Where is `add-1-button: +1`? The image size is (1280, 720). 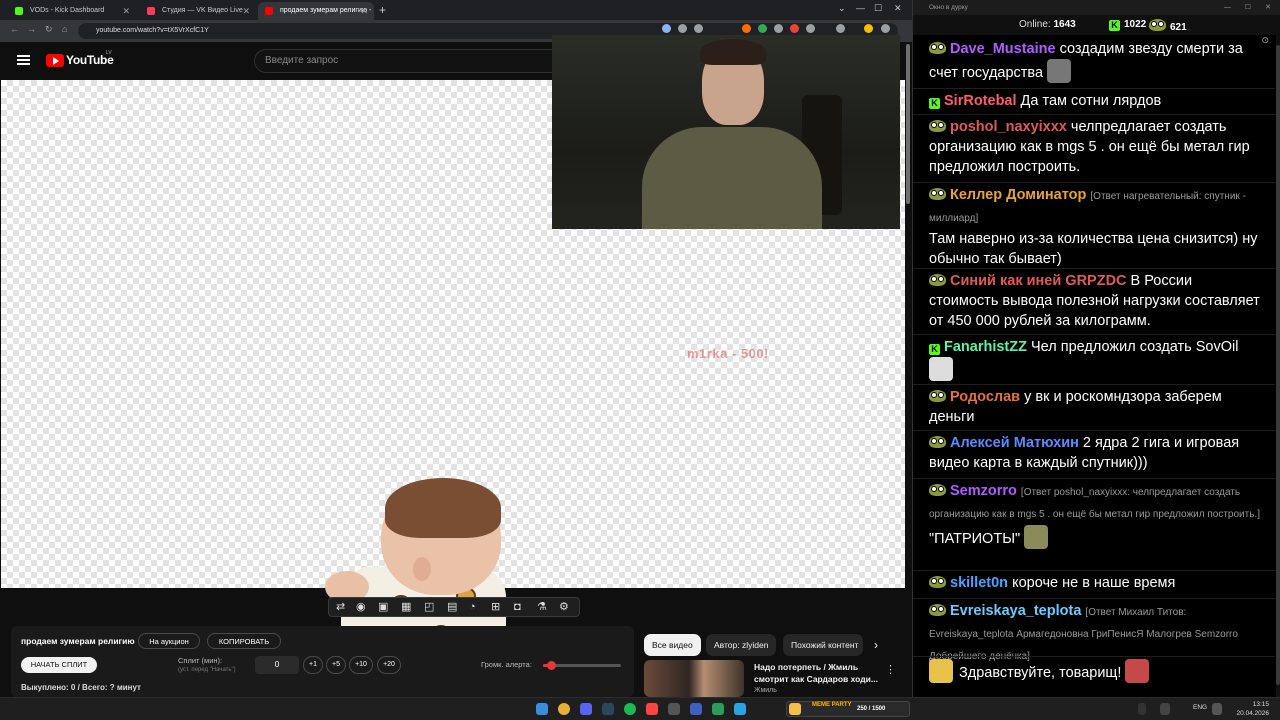 add-1-button: +1 is located at coordinates (313, 665).